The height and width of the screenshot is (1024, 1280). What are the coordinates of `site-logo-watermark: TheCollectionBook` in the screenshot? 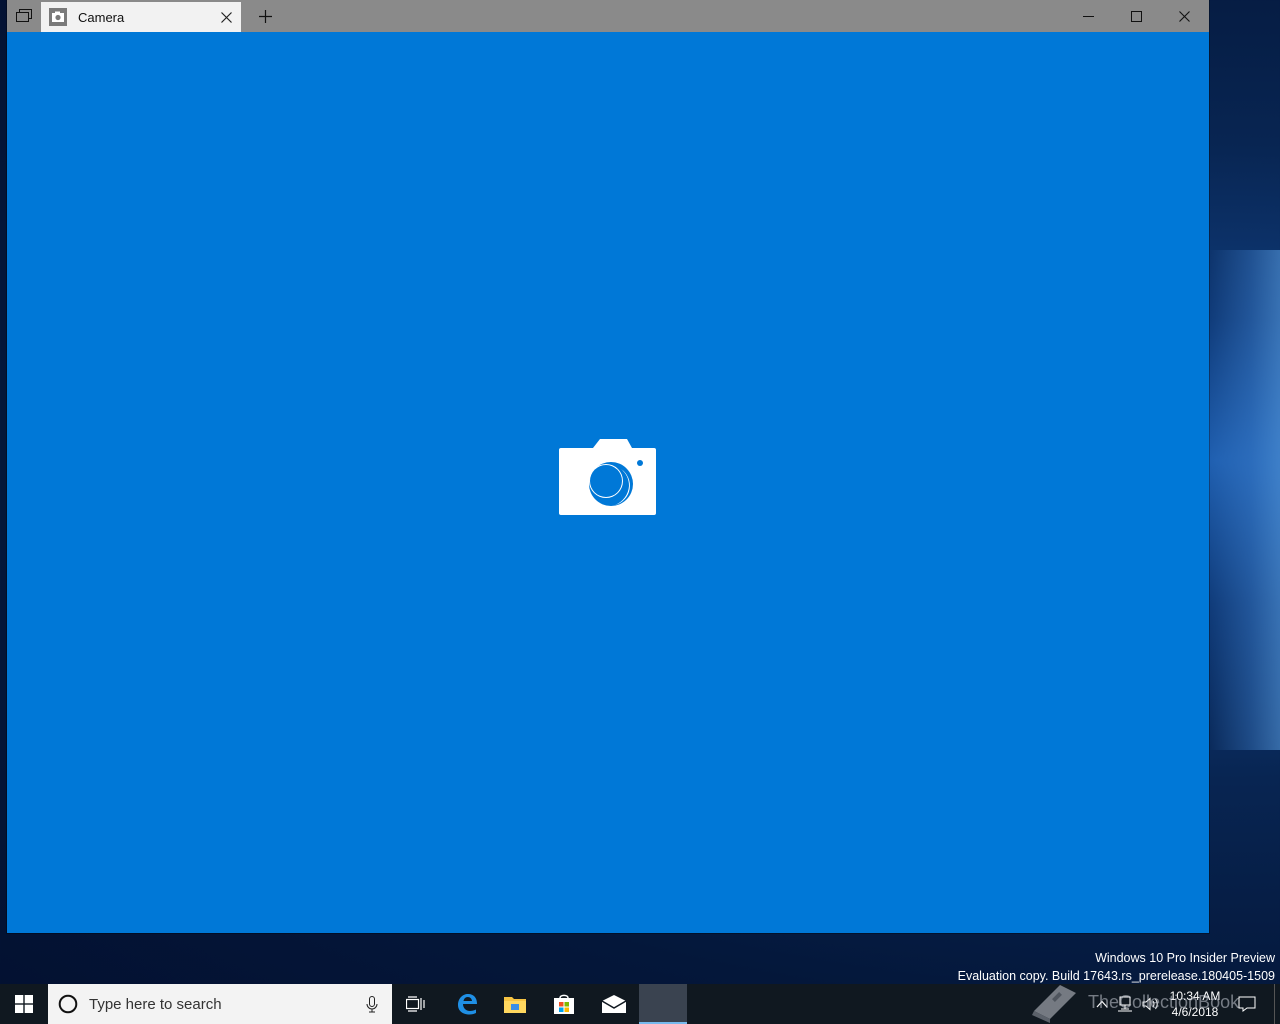 It's located at (1145, 1002).